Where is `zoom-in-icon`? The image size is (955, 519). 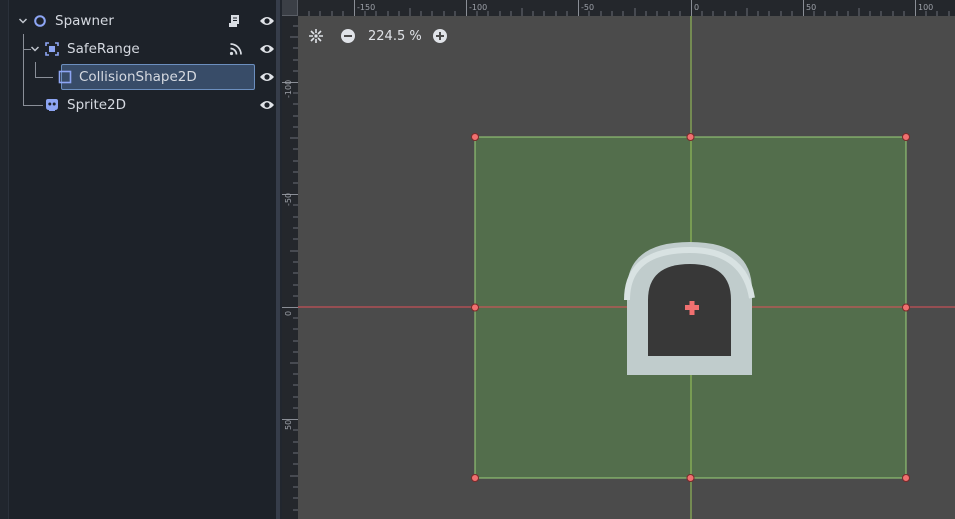 zoom-in-icon is located at coordinates (440, 36).